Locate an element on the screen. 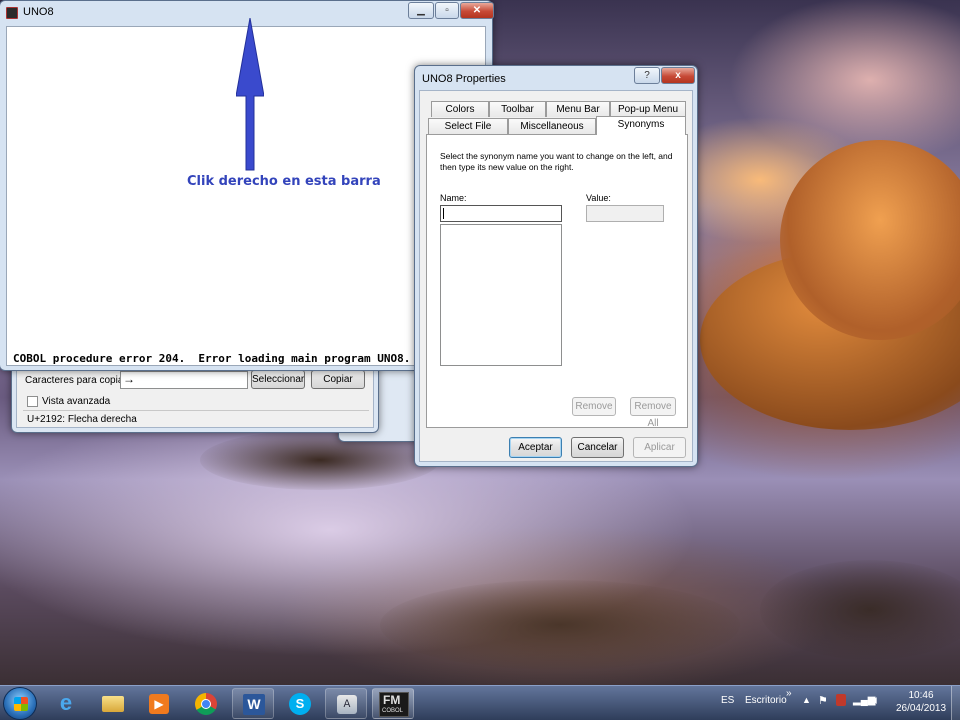  uno8-caption-buttons: ▁ ▫ ✕ is located at coordinates (451, 10).